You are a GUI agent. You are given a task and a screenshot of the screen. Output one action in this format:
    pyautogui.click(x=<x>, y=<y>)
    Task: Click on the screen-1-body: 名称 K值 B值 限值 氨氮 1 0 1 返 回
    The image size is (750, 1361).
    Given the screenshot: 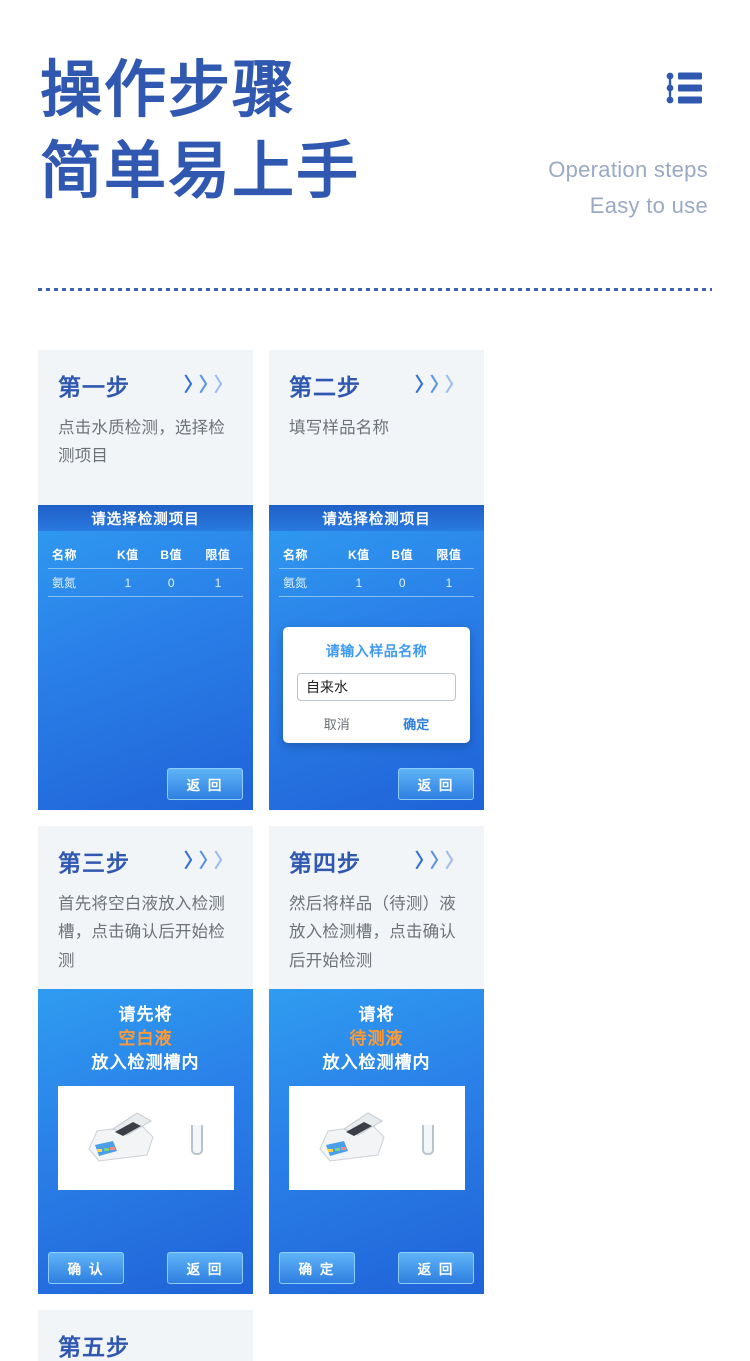 What is the action you would take?
    pyautogui.click(x=145, y=670)
    